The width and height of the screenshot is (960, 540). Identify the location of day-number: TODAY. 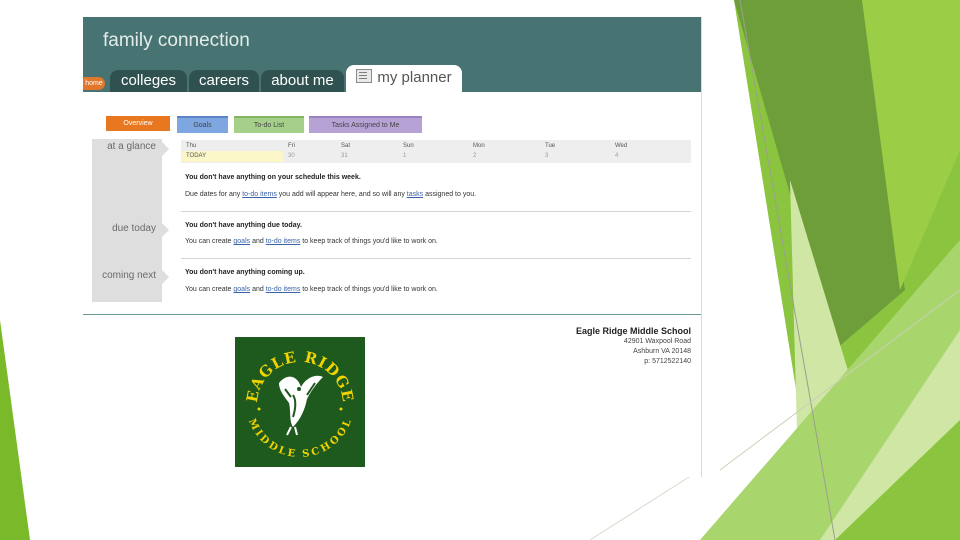
(196, 156).